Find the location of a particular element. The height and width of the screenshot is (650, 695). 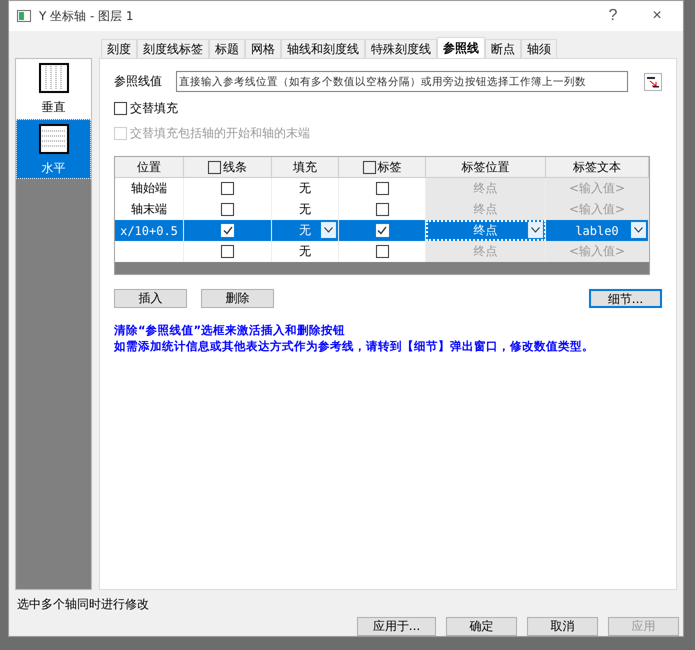

select-column-button is located at coordinates (653, 81).